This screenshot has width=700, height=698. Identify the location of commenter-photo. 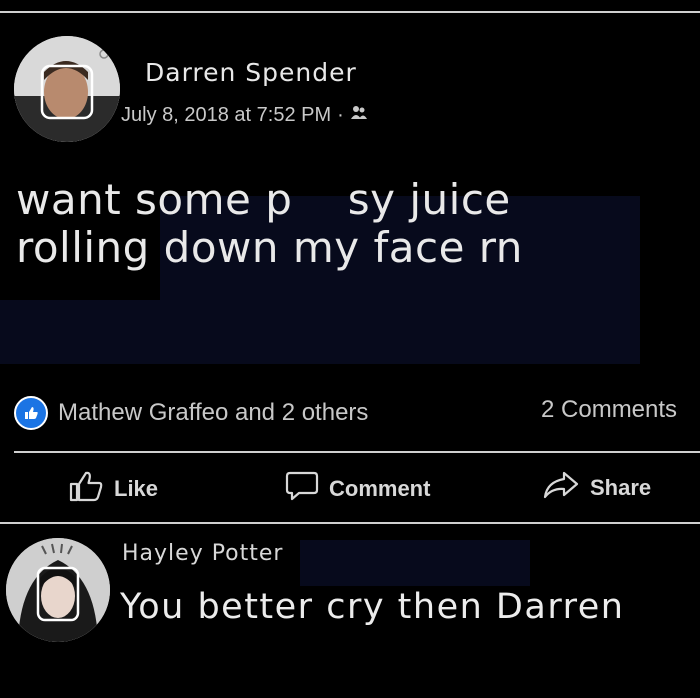
(58, 590).